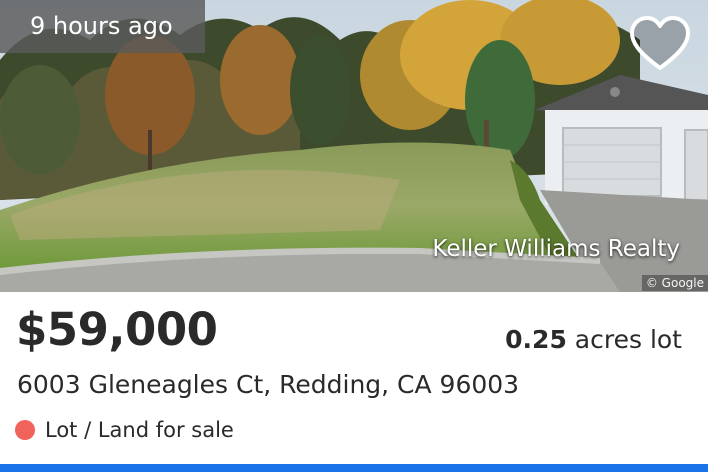 The image size is (708, 472). I want to click on lot-size: 0.25 acres lot, so click(593, 339).